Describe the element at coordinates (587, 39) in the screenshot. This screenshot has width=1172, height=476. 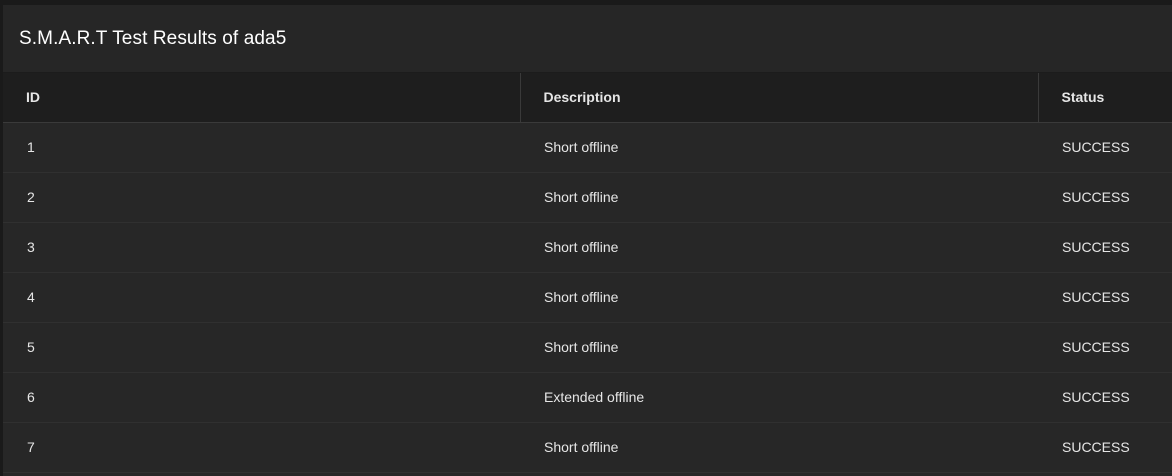
I see `card-header: S.M.A.R.T Test Results of ada5` at that location.